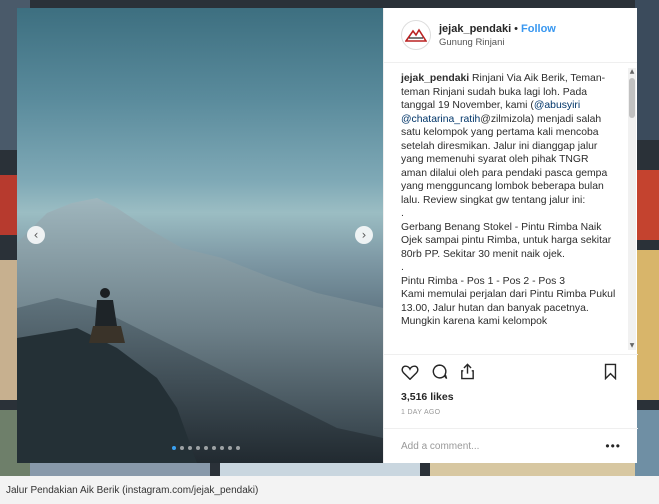 This screenshot has height=504, width=659. Describe the element at coordinates (475, 29) in the screenshot. I see `username-link: jejak_pendaki` at that location.